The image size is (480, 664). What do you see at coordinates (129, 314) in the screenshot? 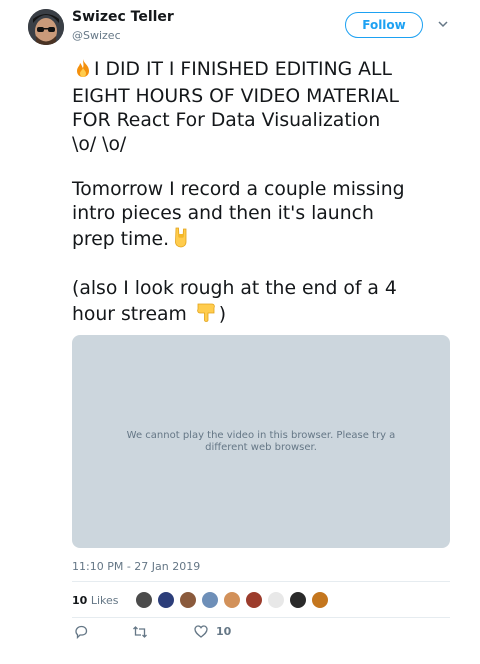
I see `tweet-line: hour stream` at bounding box center [129, 314].